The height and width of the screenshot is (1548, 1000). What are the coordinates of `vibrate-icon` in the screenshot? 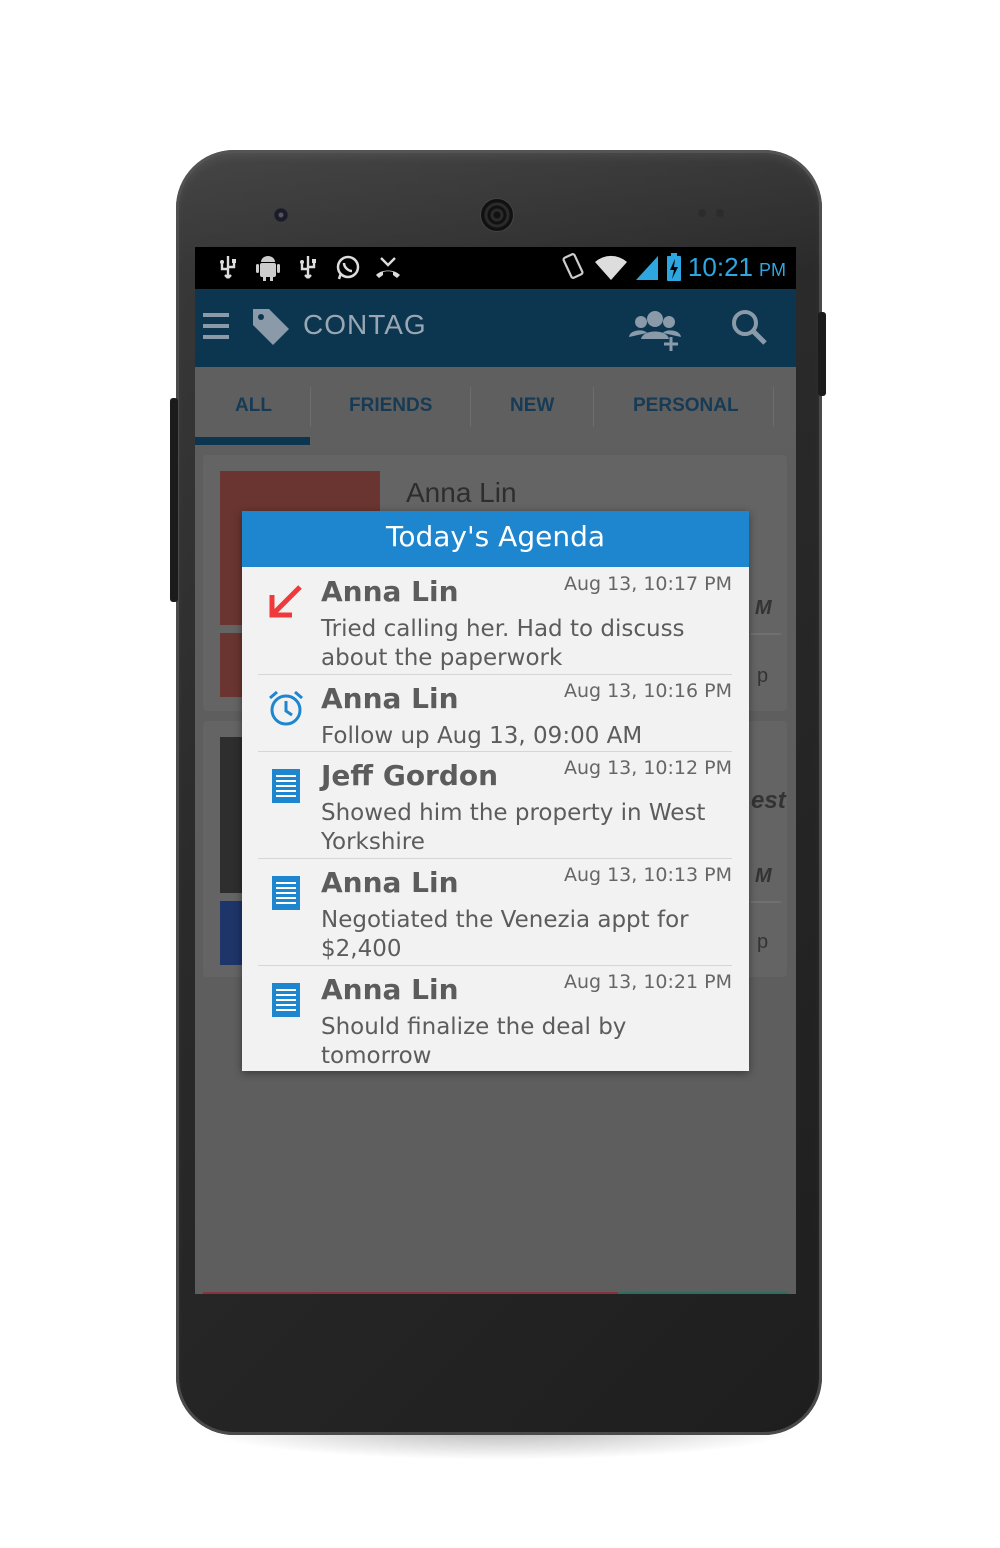 It's located at (573, 266).